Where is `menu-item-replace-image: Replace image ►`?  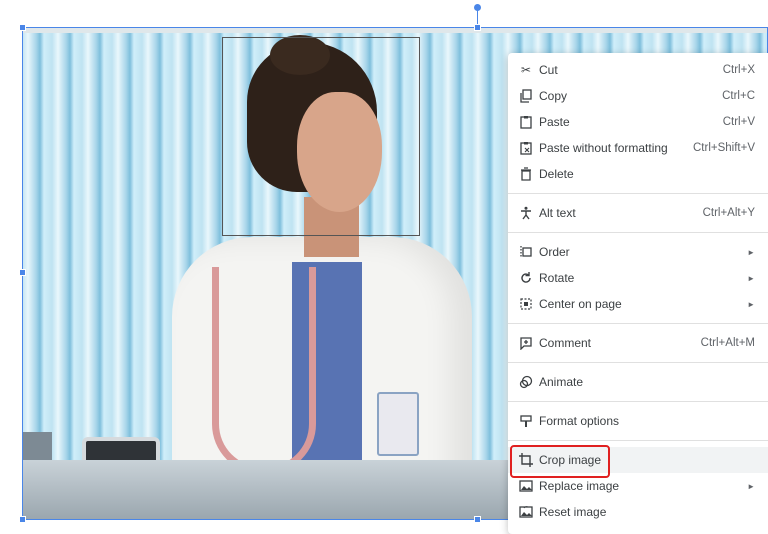
menu-item-replace-image: Replace image ► is located at coordinates (638, 486).